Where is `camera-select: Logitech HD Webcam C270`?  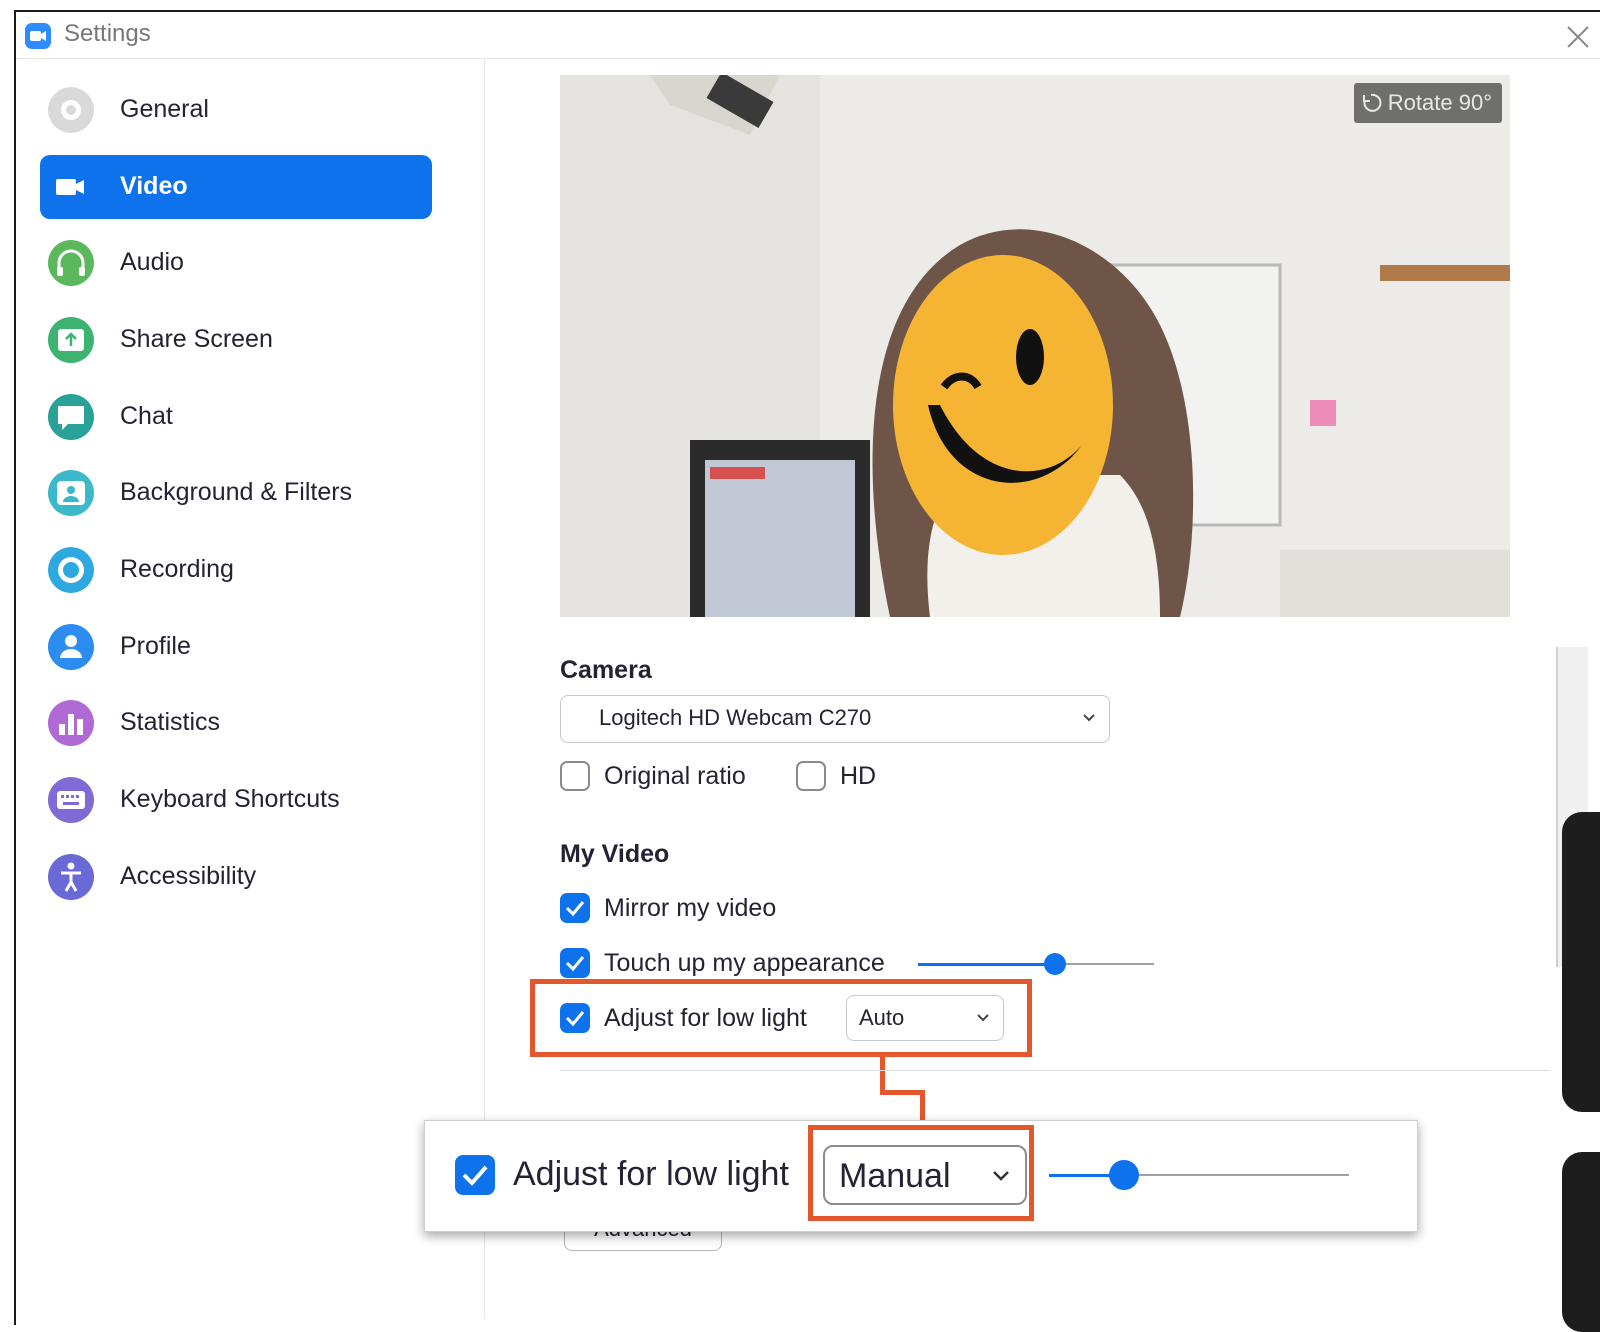 camera-select: Logitech HD Webcam C270 is located at coordinates (835, 719).